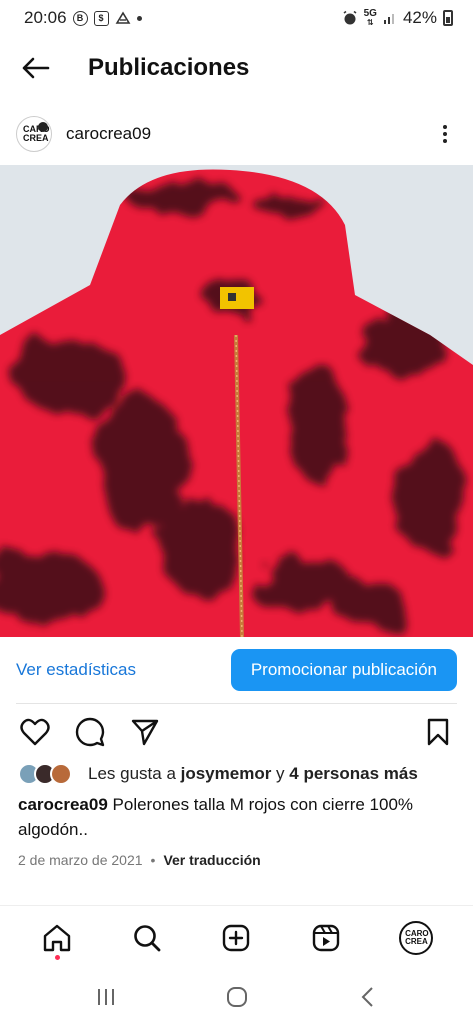 This screenshot has height=1024, width=473. What do you see at coordinates (80, 18) in the screenshot?
I see `b-icon: B` at bounding box center [80, 18].